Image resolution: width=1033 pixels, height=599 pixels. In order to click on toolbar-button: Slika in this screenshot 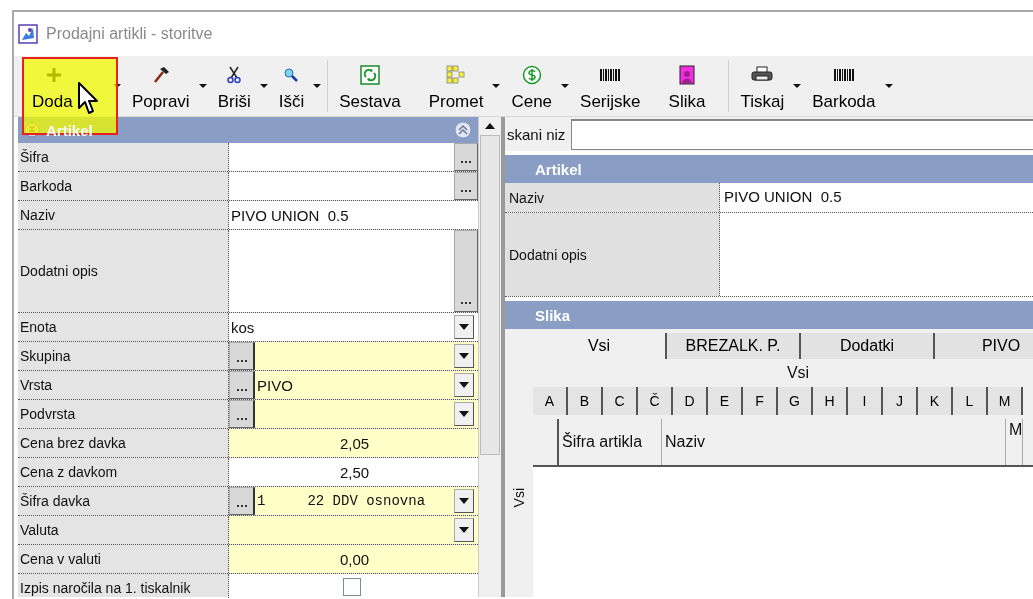, I will do `click(693, 86)`.